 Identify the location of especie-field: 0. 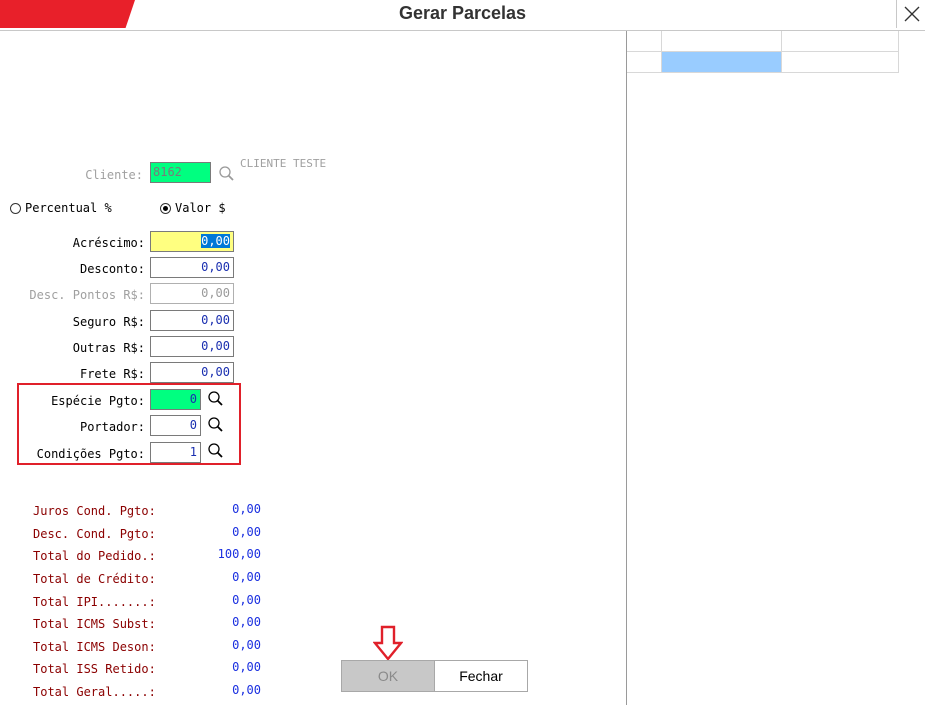
(175, 399).